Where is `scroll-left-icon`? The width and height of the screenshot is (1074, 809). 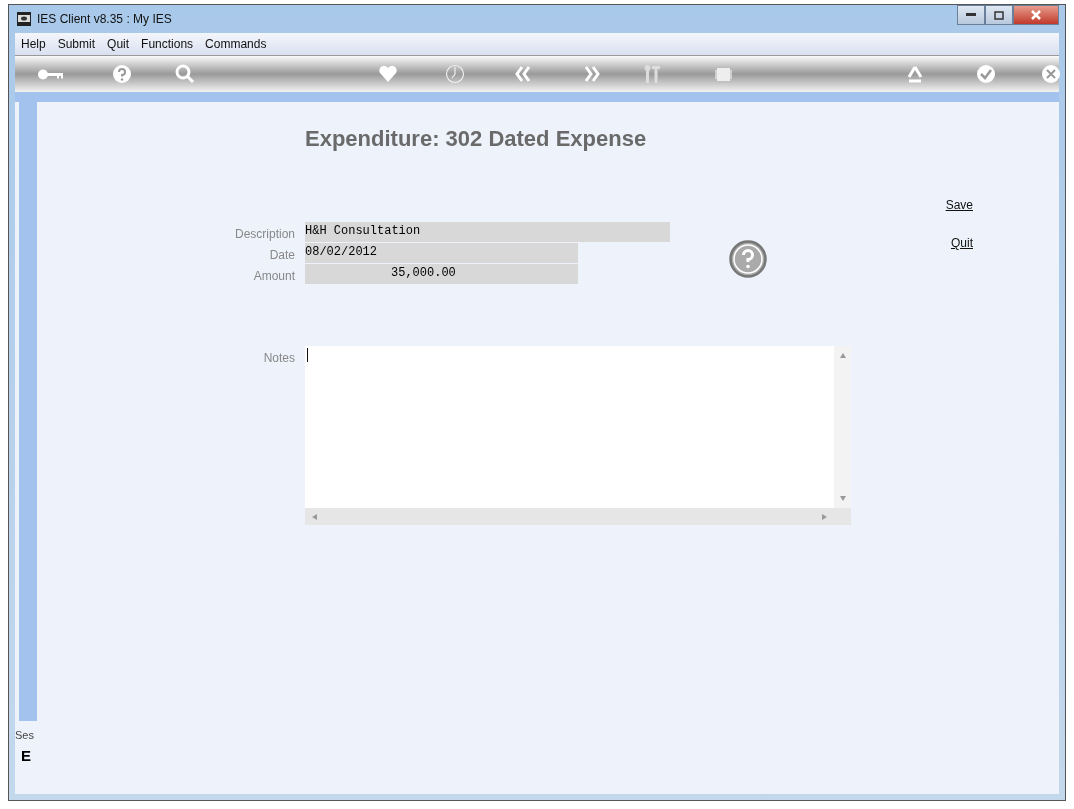 scroll-left-icon is located at coordinates (314, 516).